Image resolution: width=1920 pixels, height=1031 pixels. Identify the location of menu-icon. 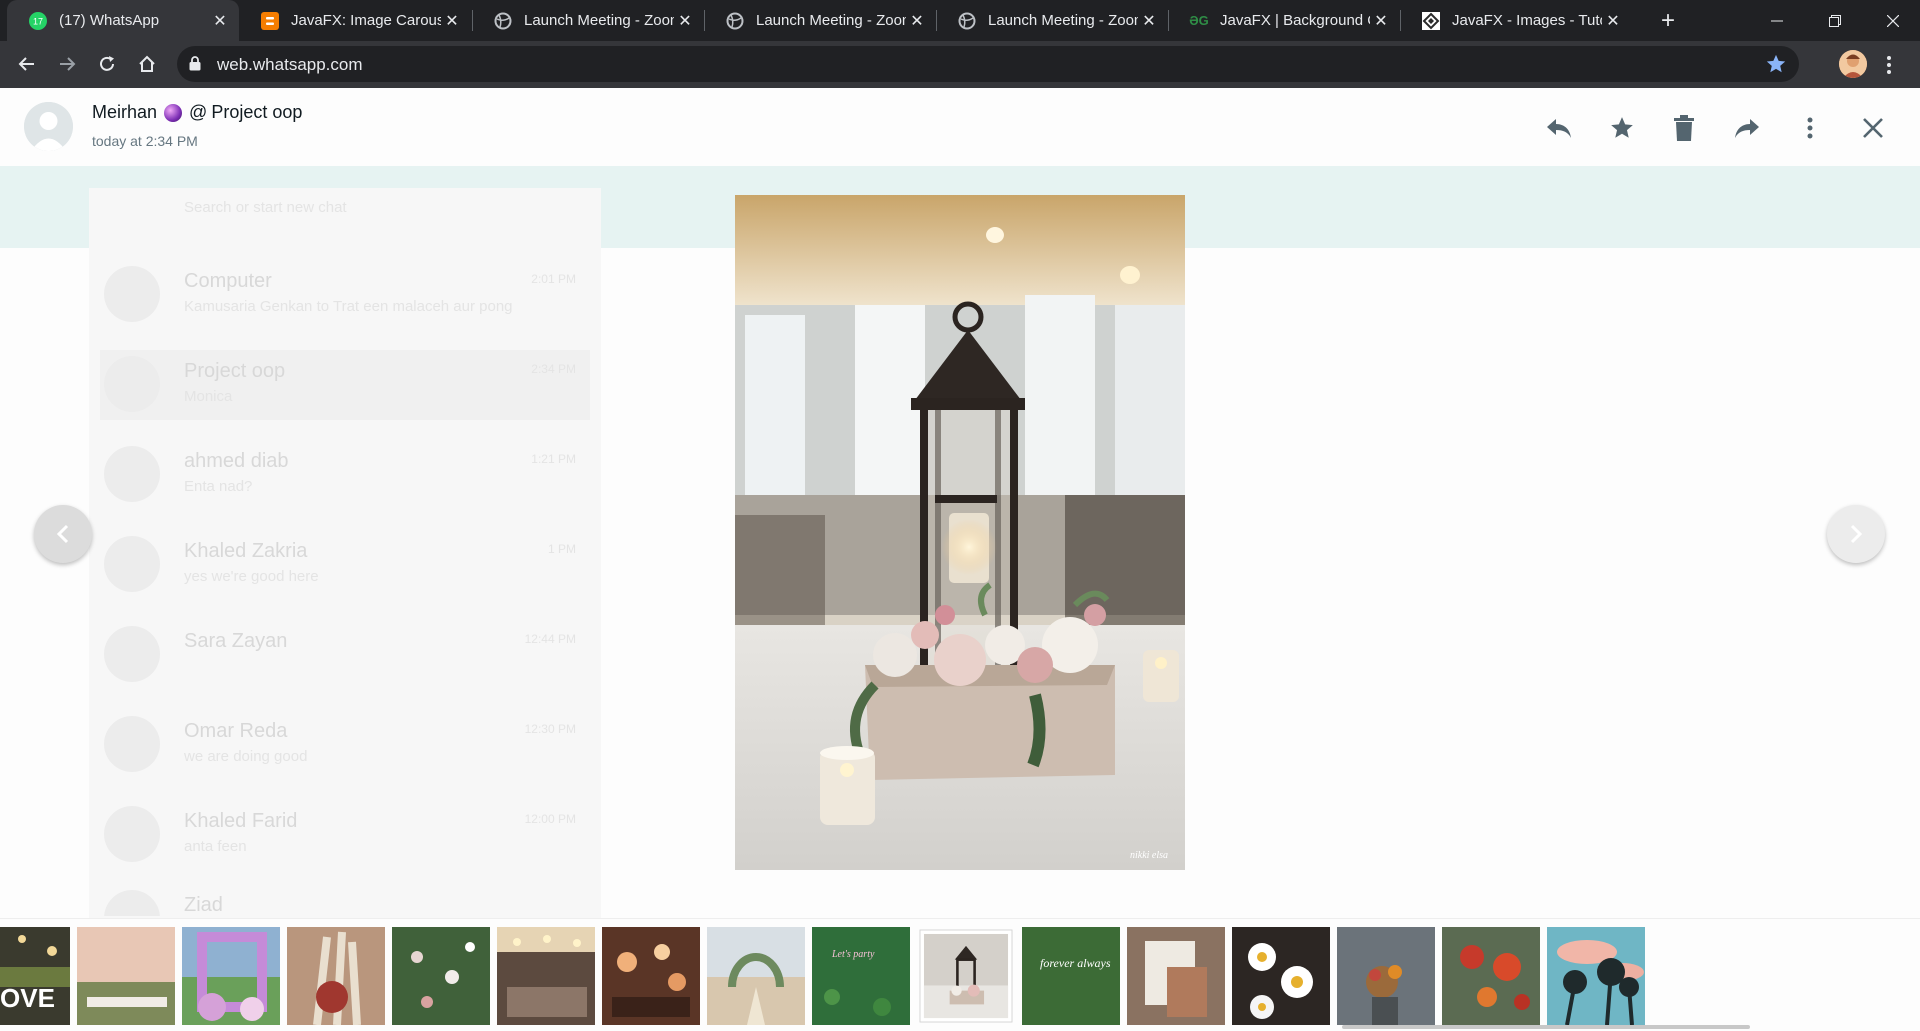
(1810, 128).